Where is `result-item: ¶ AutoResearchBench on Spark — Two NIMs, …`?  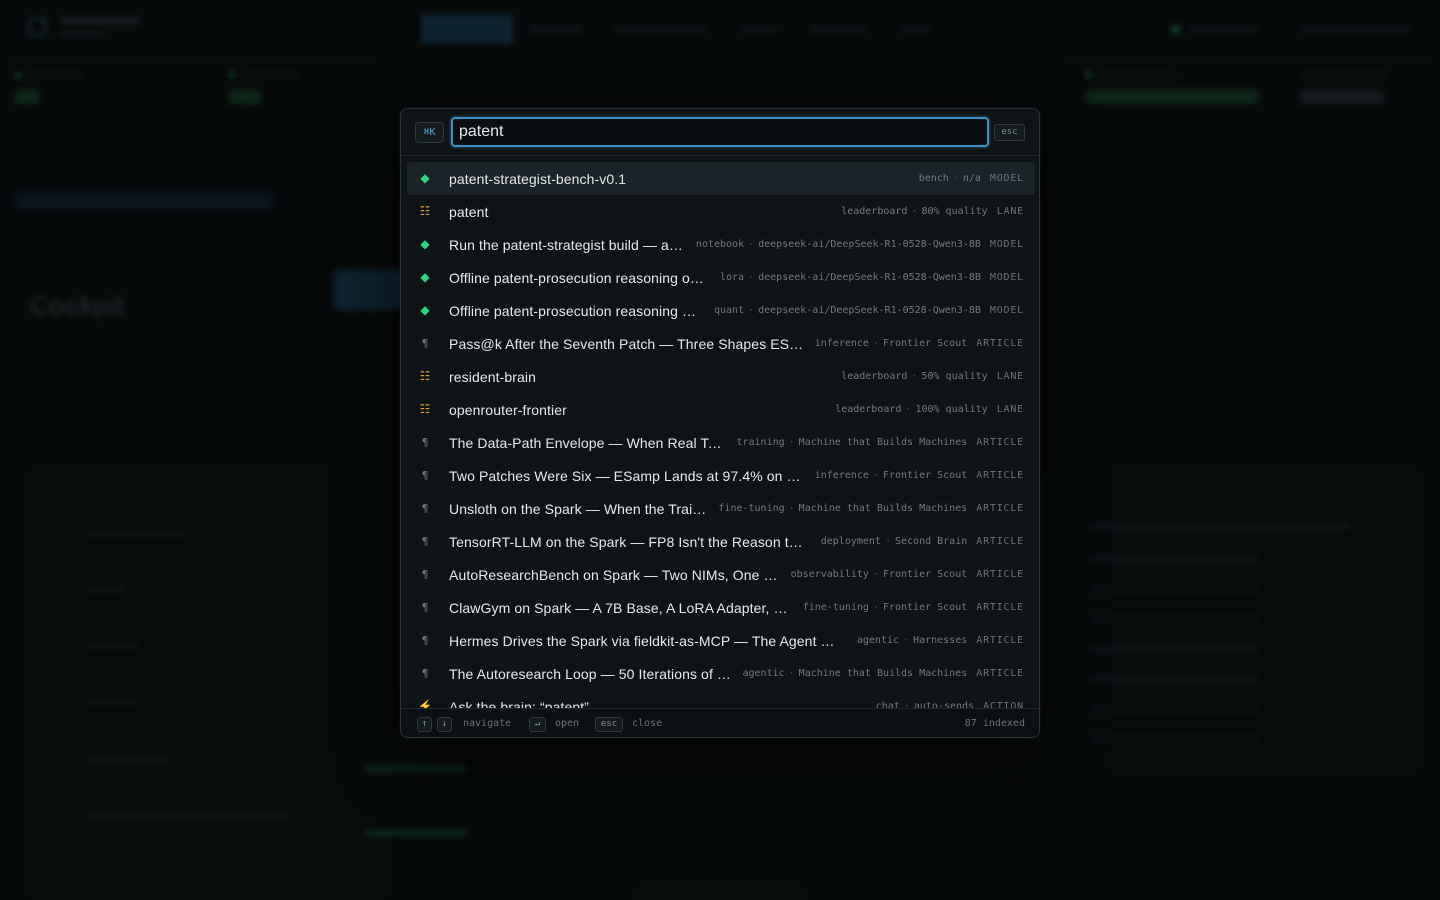
result-item: ¶ AutoResearchBench on Spark — Two NIMs, … is located at coordinates (721, 574).